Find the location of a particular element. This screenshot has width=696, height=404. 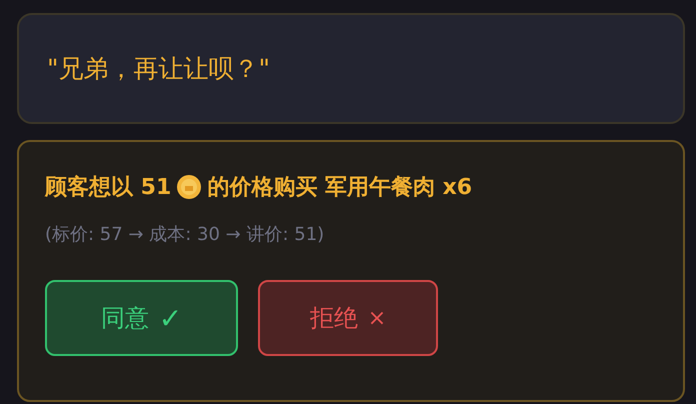

dialogue-quote: "兄弟，再让让呗？" is located at coordinates (158, 69).